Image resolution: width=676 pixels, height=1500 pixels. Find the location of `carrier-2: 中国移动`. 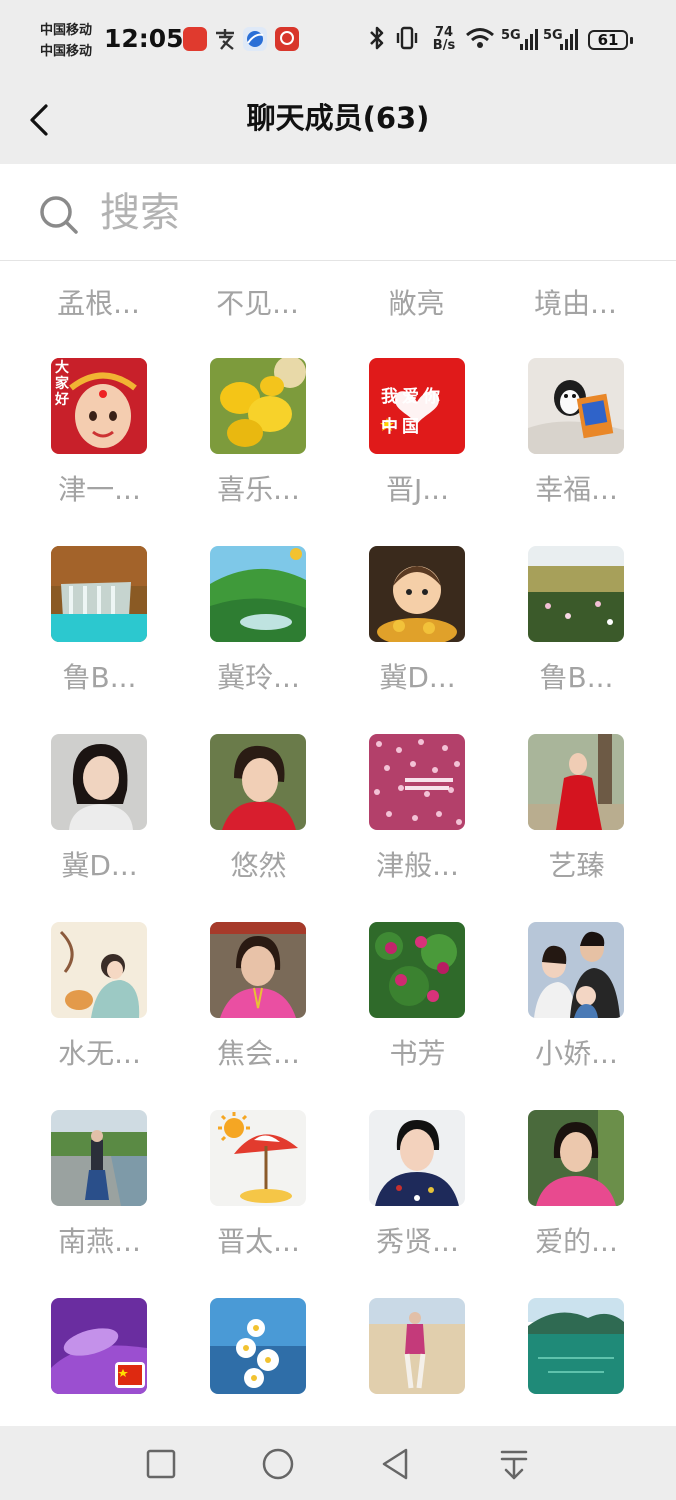

carrier-2: 中国移动 is located at coordinates (66, 51).